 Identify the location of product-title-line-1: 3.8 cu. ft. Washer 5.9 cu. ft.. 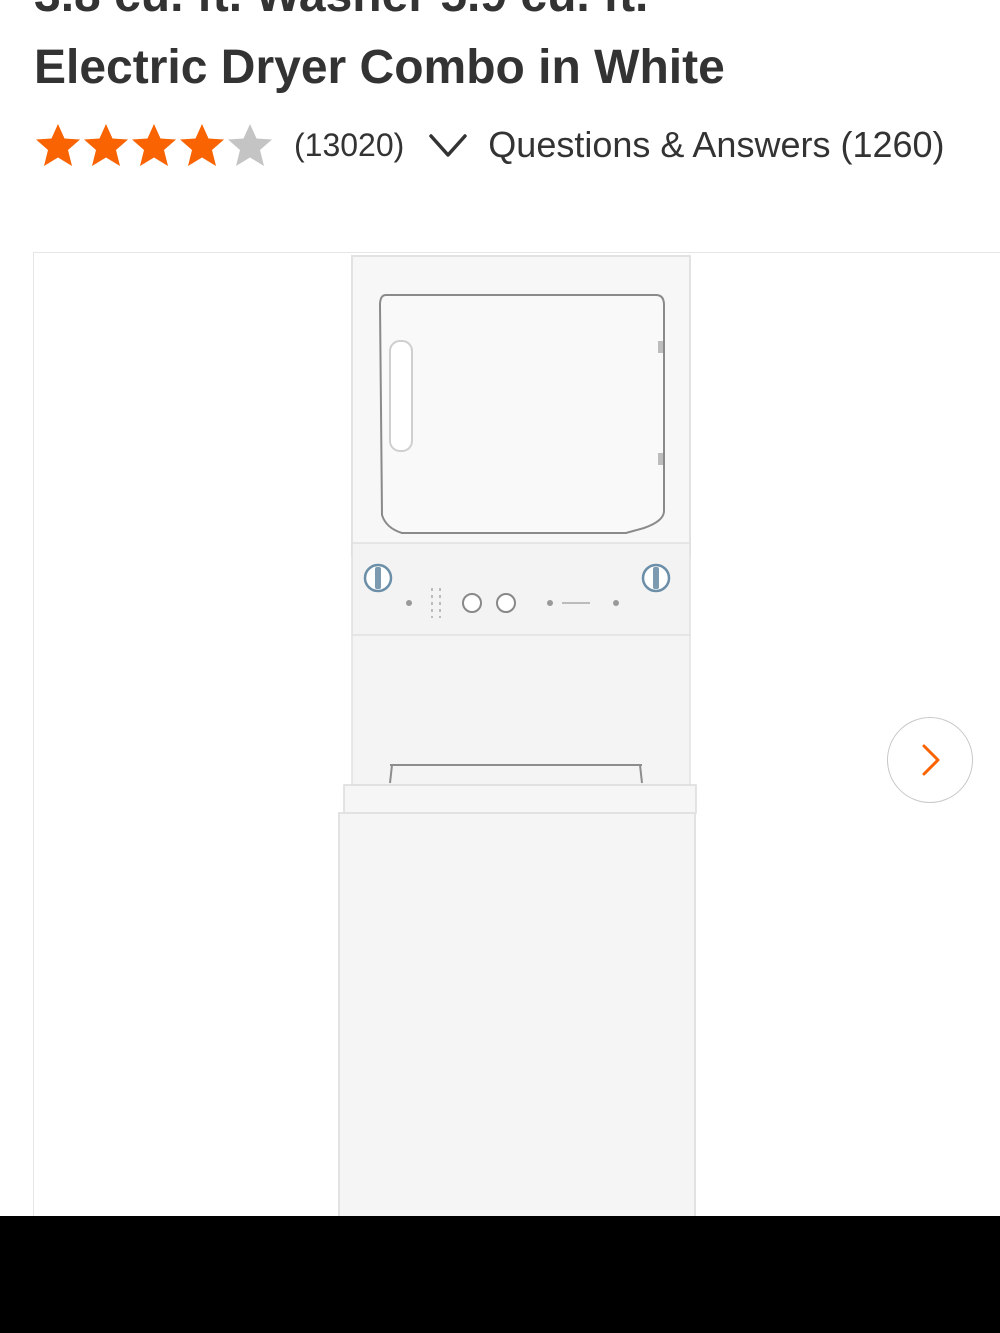
(341, 12).